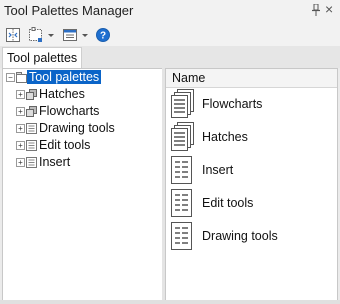 This screenshot has height=304, width=340. I want to click on tree-item-root: − Tool palettes, so click(82, 78).